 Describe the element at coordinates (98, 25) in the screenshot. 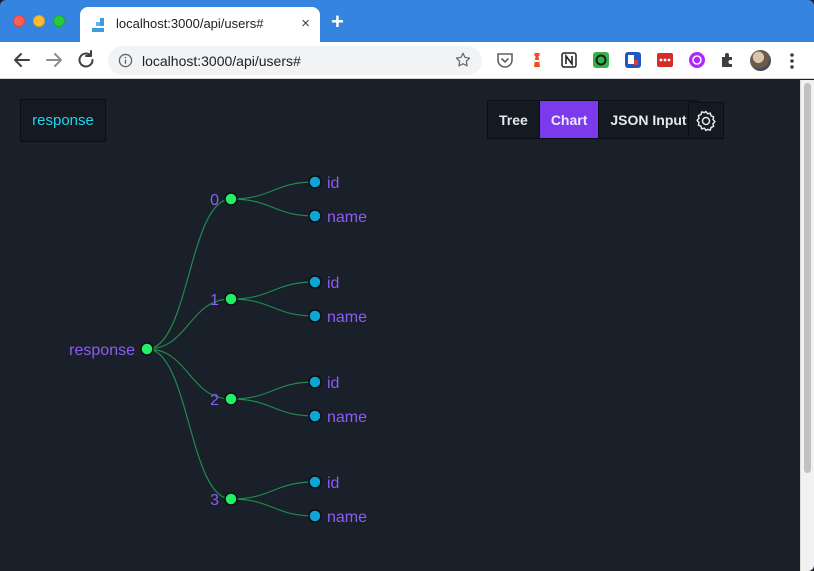

I see `favicon-icon` at that location.